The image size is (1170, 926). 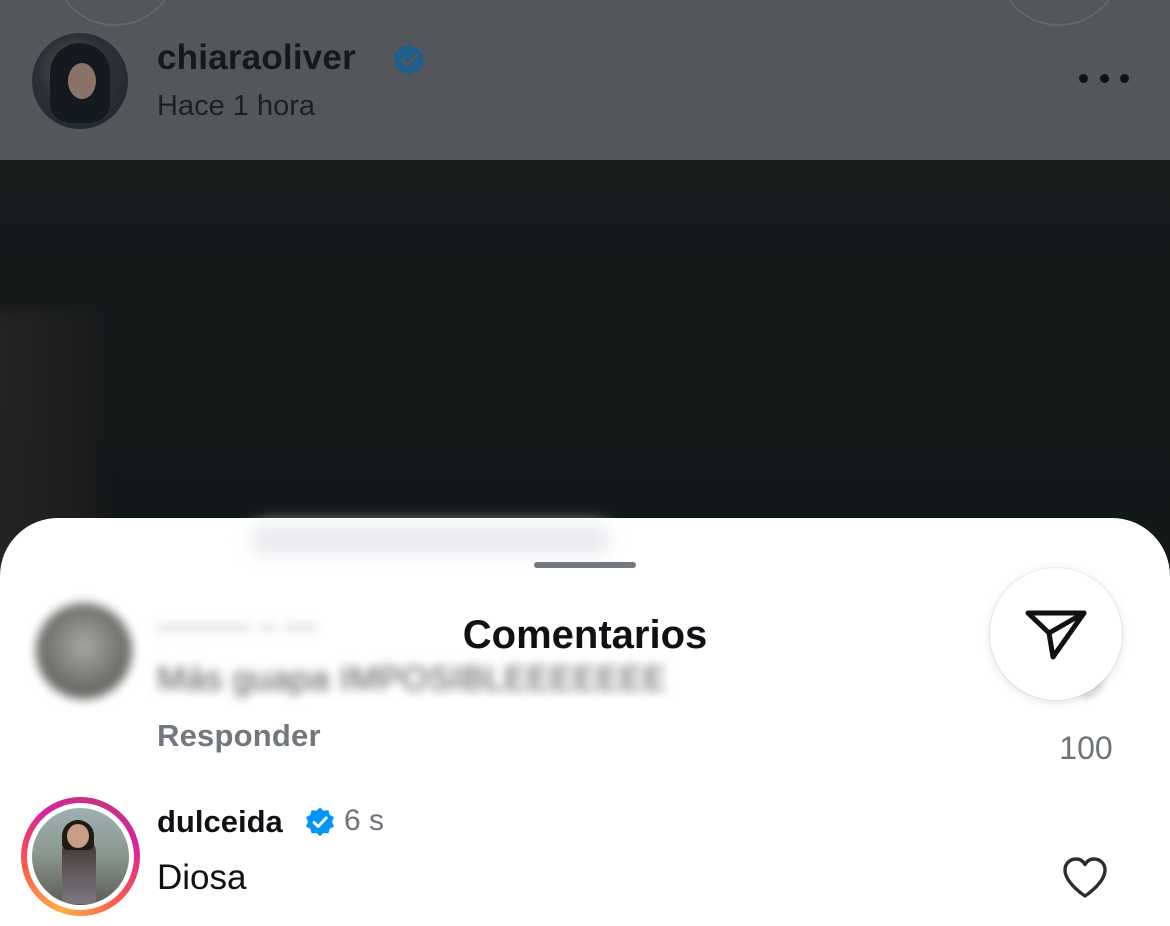 I want to click on story-ring-avatar, so click(x=80, y=856).